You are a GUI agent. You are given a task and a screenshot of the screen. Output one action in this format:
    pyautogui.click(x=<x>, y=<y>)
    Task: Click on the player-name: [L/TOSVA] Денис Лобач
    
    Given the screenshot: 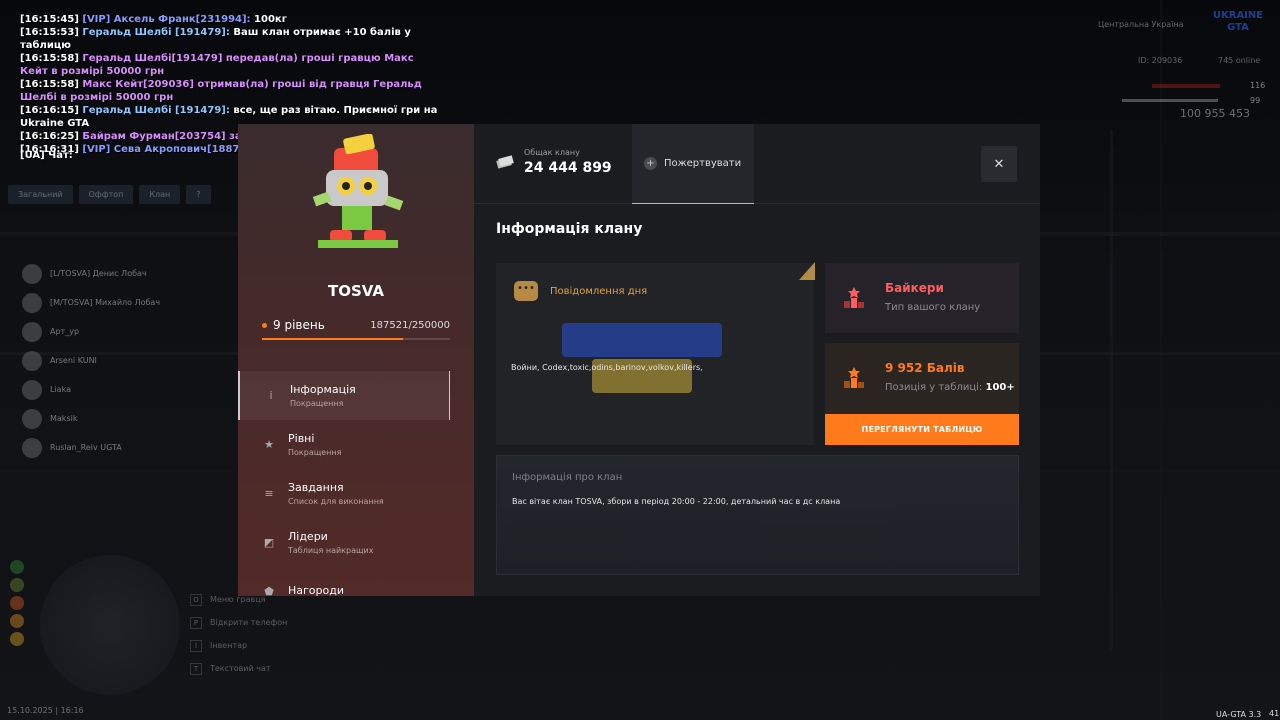 What is the action you would take?
    pyautogui.click(x=98, y=273)
    